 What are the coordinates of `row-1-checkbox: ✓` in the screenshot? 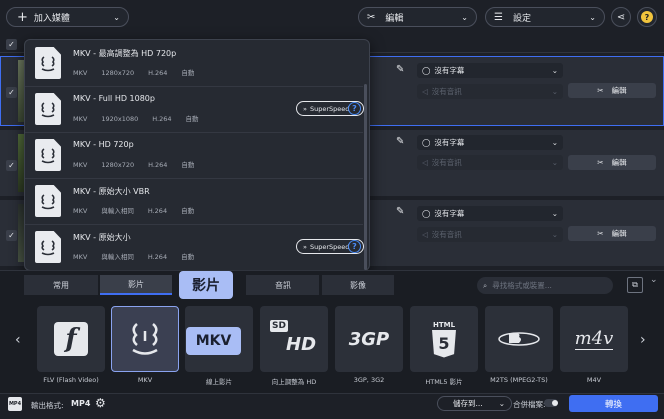 It's located at (11, 92).